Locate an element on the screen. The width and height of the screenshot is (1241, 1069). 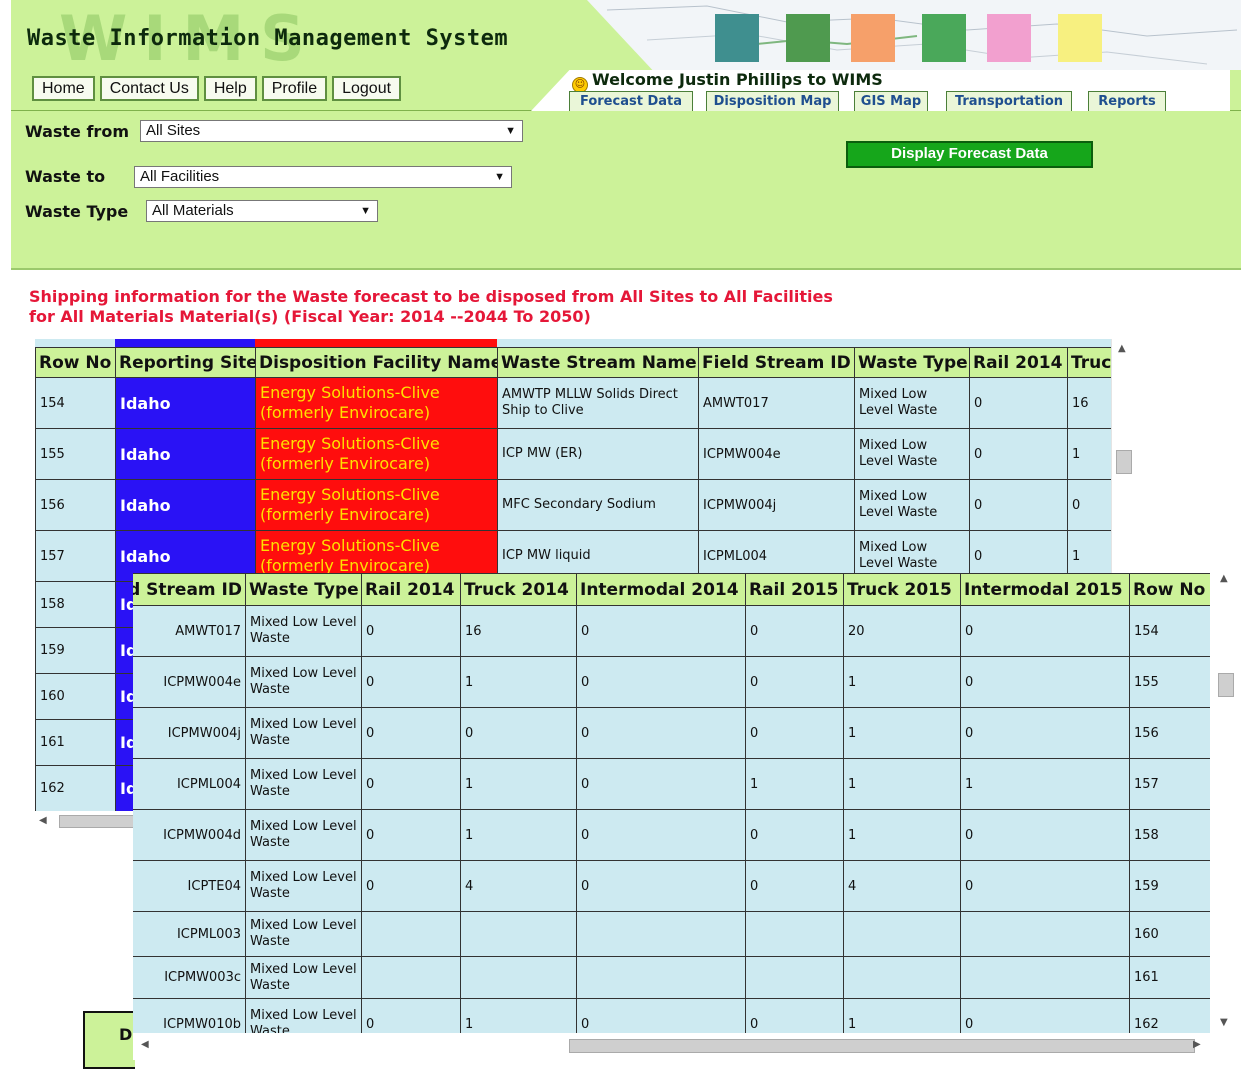
tab-gis-map: GIS Map is located at coordinates (891, 101).